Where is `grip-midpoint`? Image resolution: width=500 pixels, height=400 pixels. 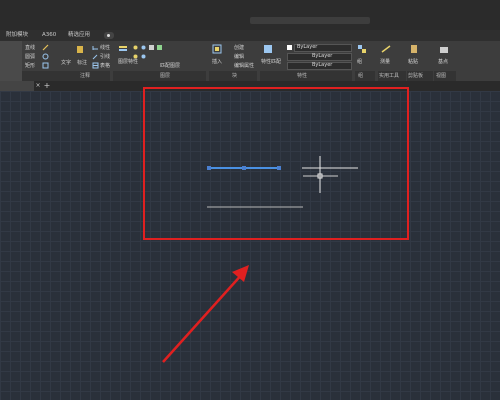
grip-midpoint is located at coordinates (244, 168).